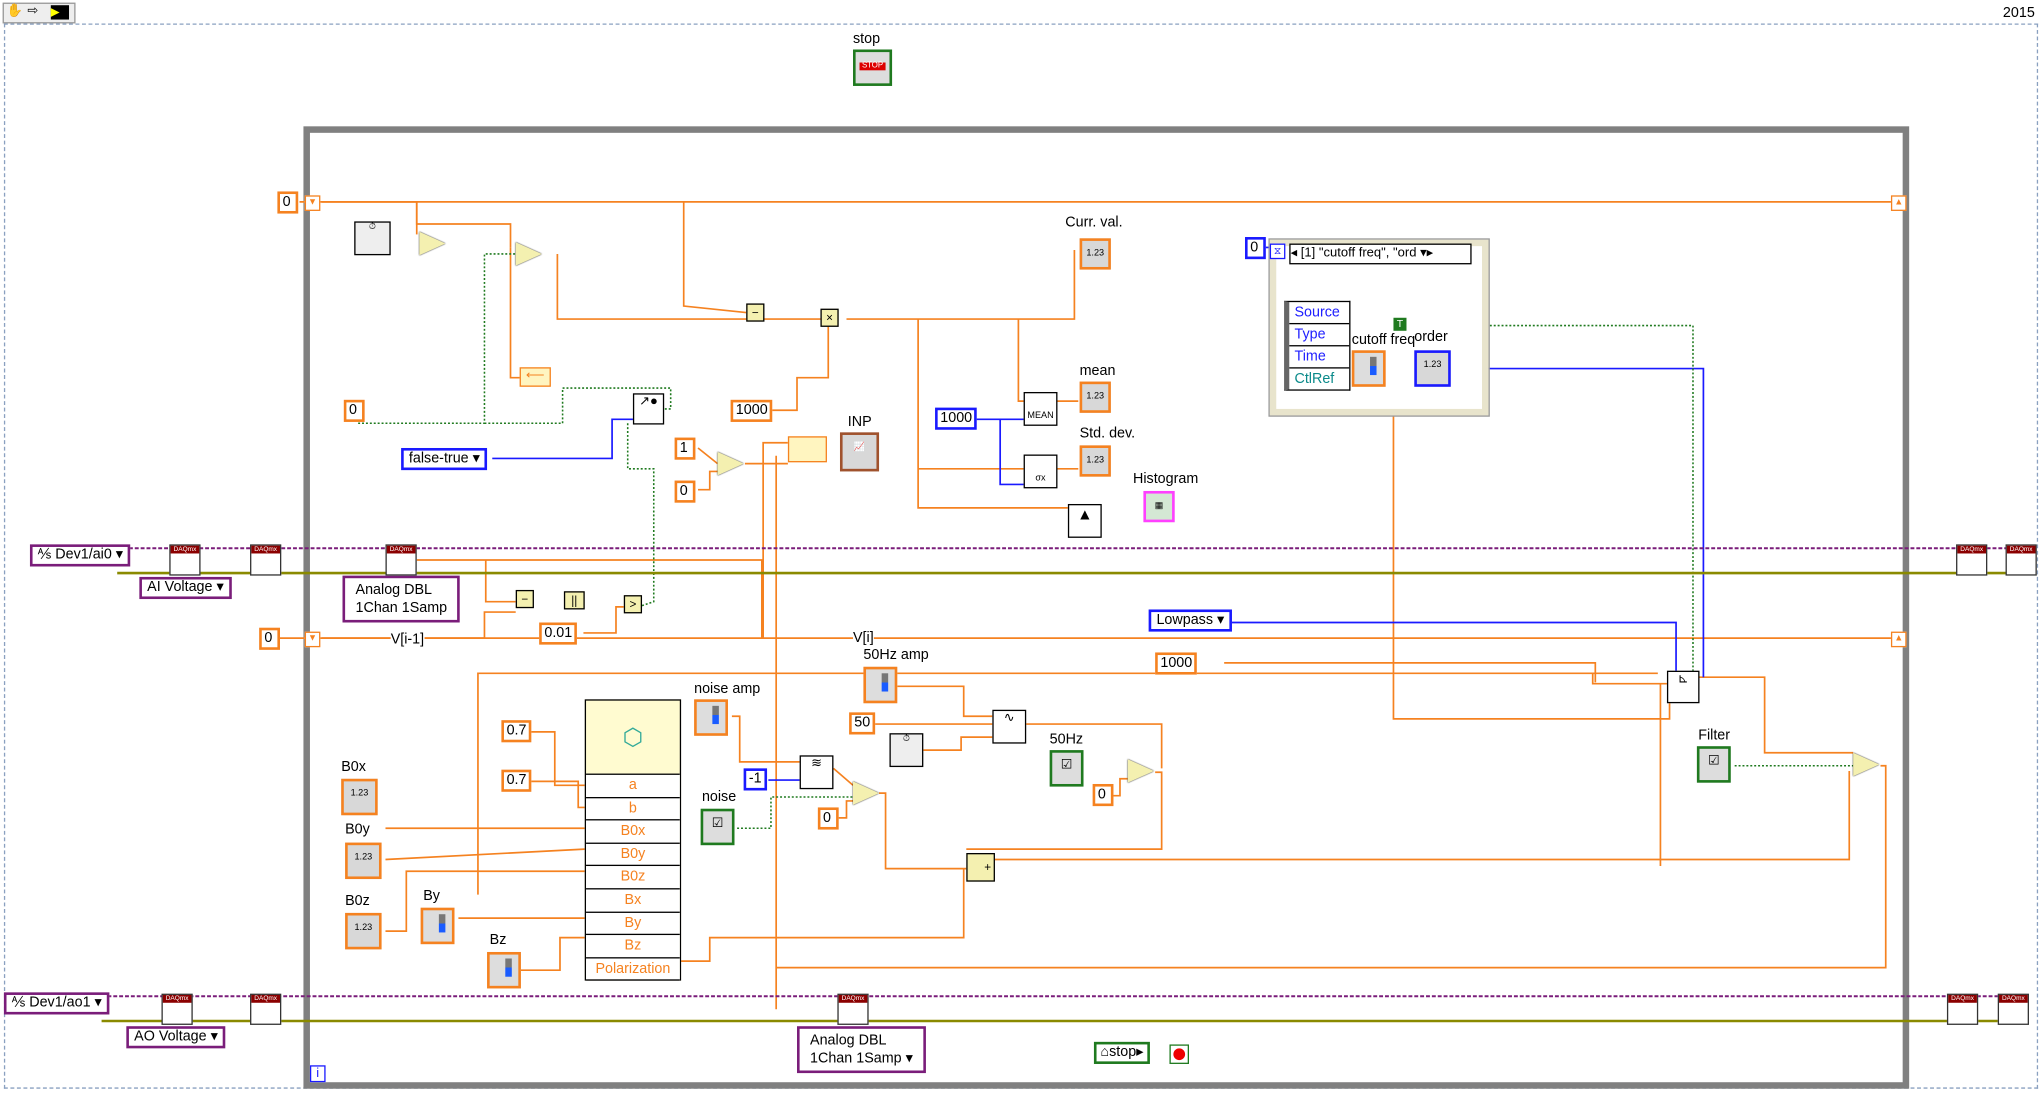 The image size is (2042, 1093). I want to click on constant: 50, so click(862, 723).